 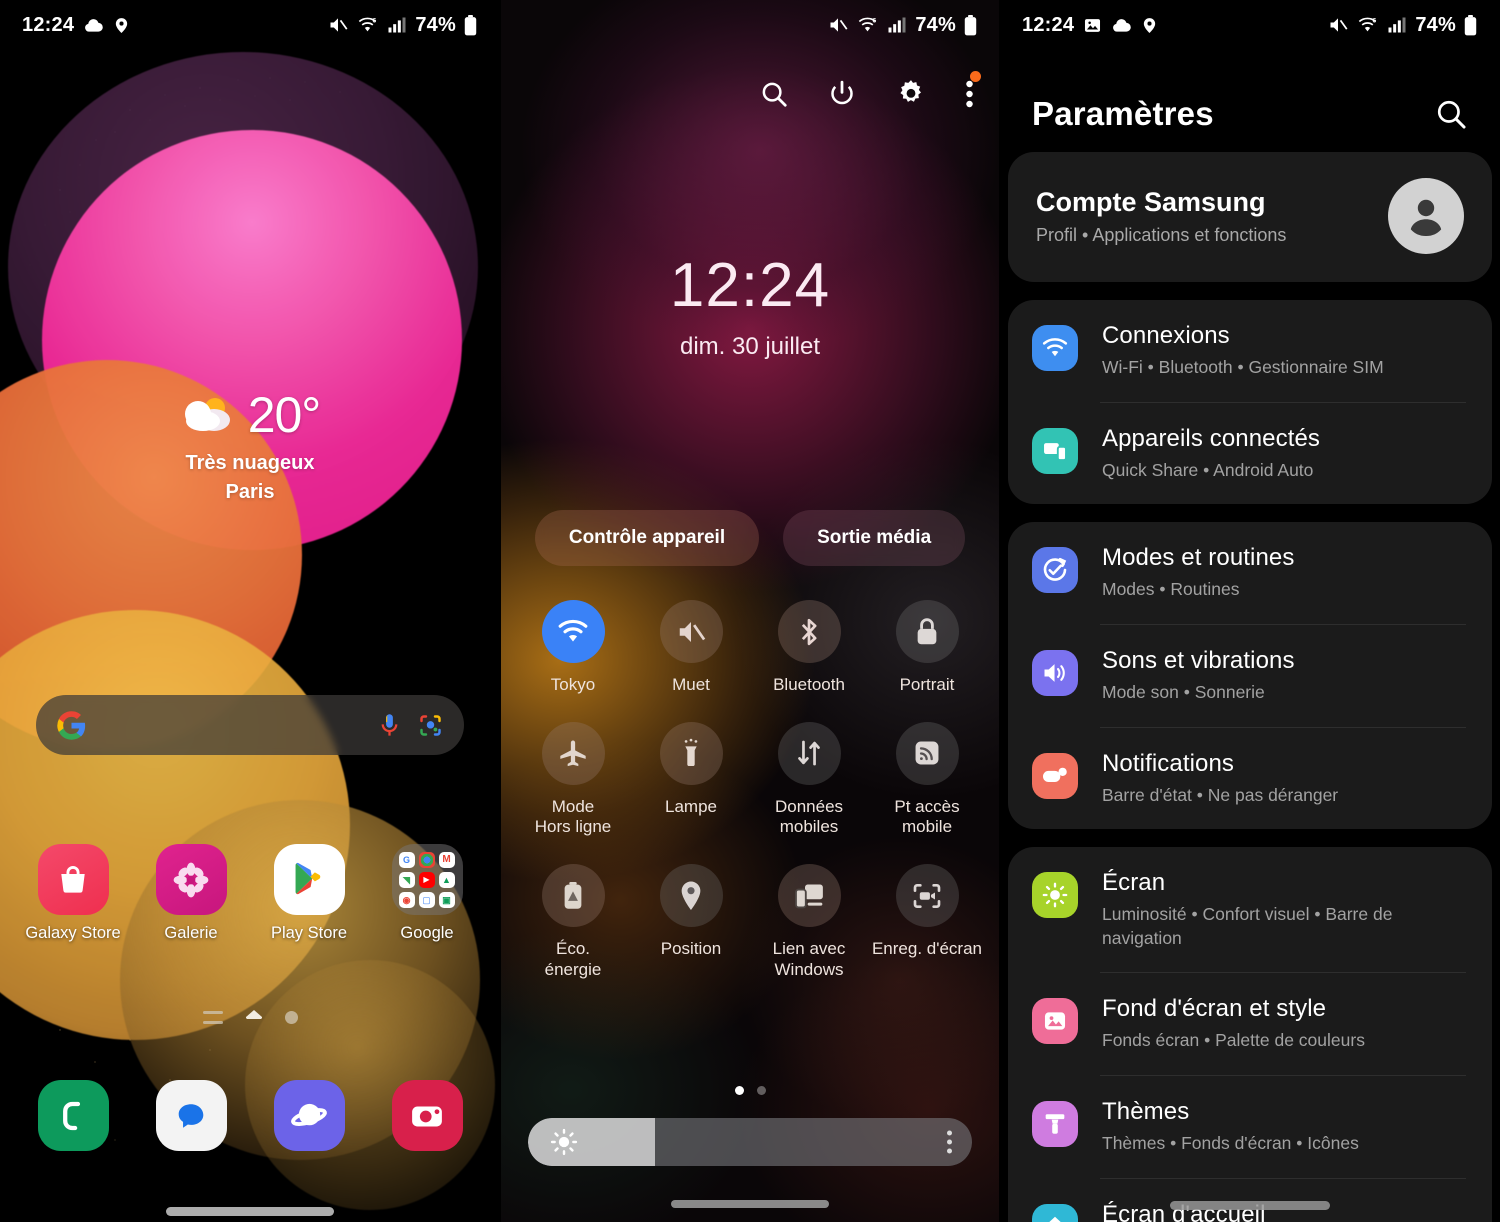 What do you see at coordinates (1426, 216) in the screenshot?
I see `person-avatar-icon` at bounding box center [1426, 216].